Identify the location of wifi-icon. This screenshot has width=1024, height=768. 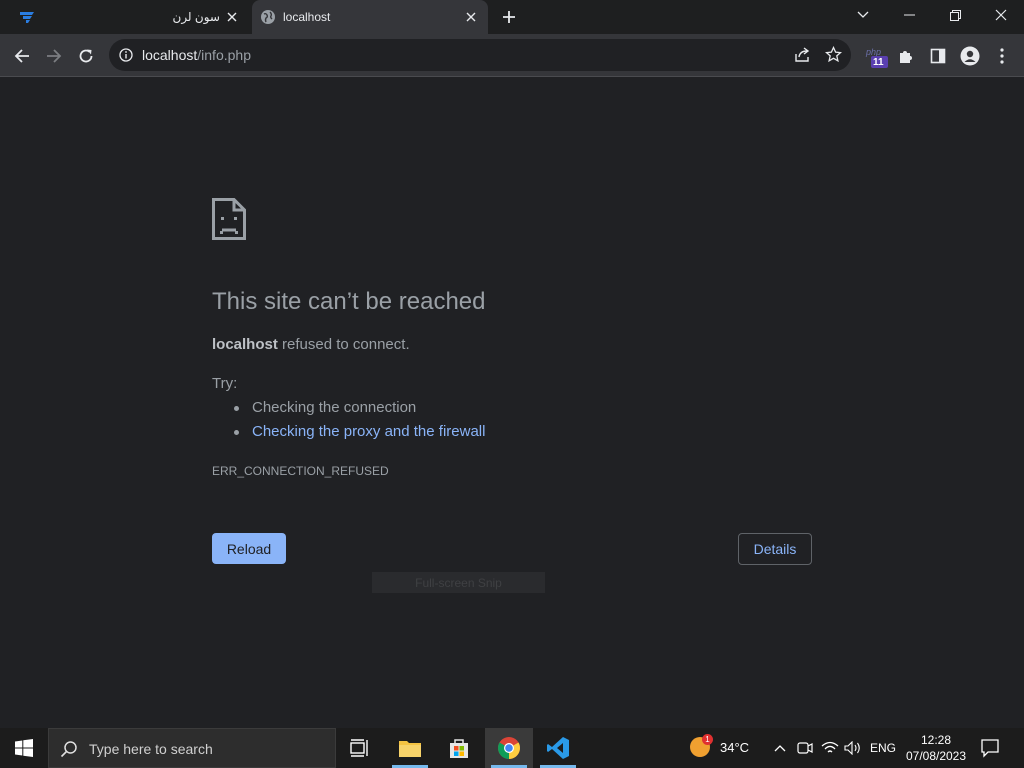
(830, 747).